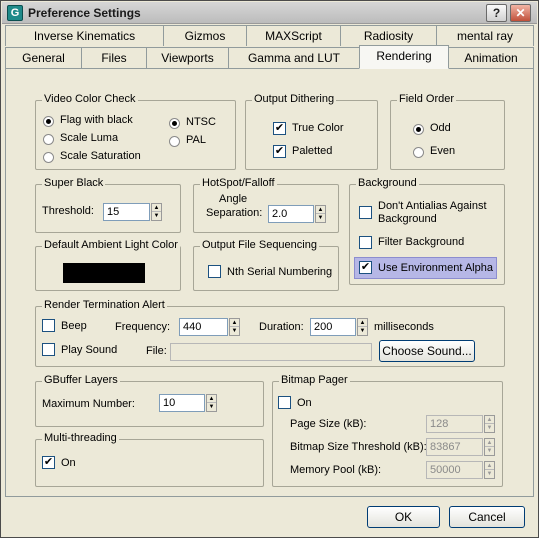  Describe the element at coordinates (293, 35) in the screenshot. I see `tab-maxscript: MAXScript` at that location.